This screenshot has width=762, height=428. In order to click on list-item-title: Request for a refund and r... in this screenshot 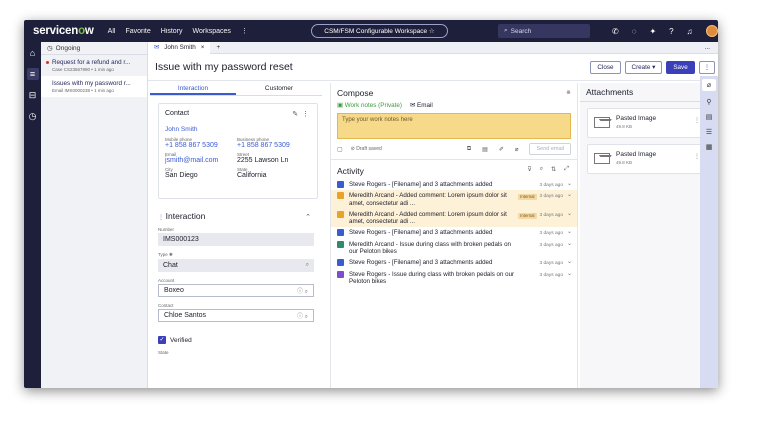, I will do `click(91, 62)`.